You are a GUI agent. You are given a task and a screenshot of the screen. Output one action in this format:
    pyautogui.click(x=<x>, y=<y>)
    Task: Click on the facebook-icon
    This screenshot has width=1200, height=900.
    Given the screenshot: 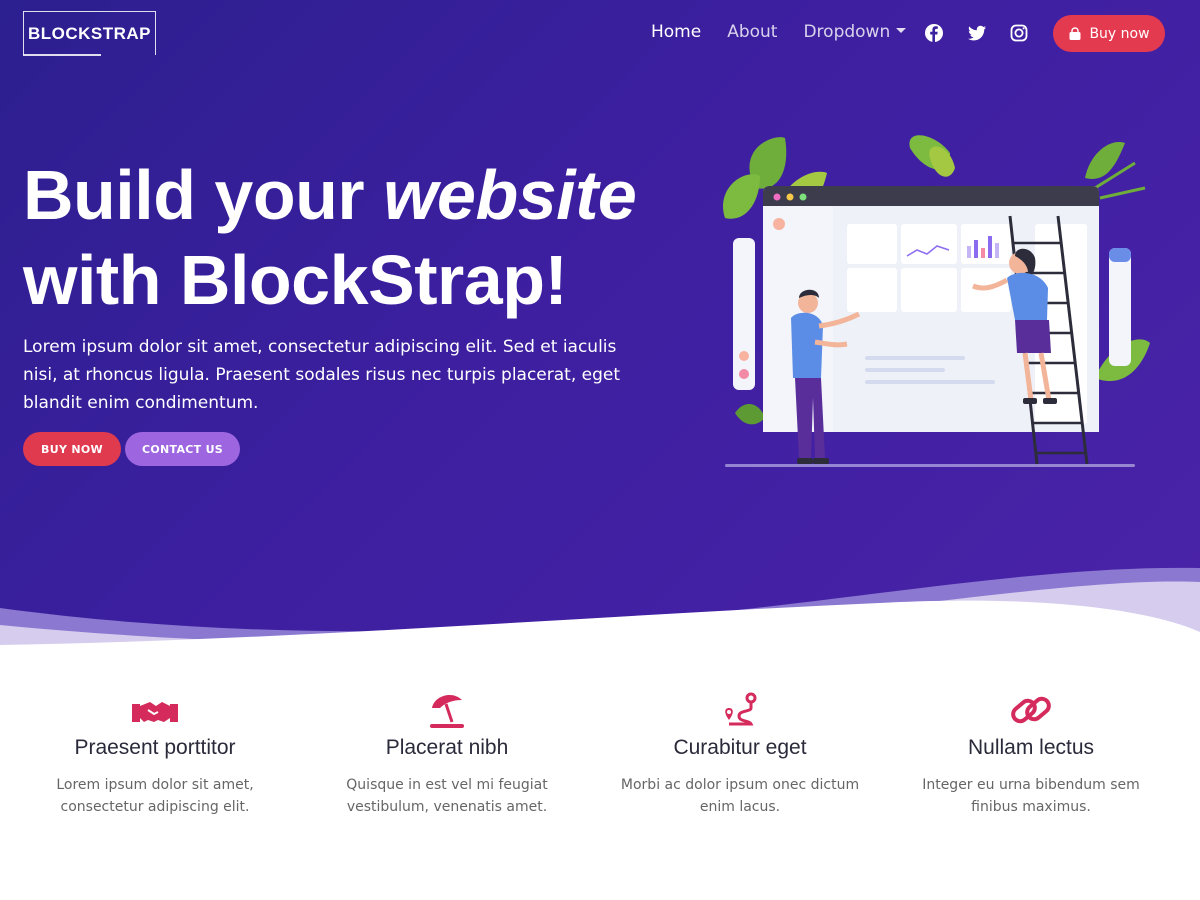 What is the action you would take?
    pyautogui.click(x=934, y=33)
    